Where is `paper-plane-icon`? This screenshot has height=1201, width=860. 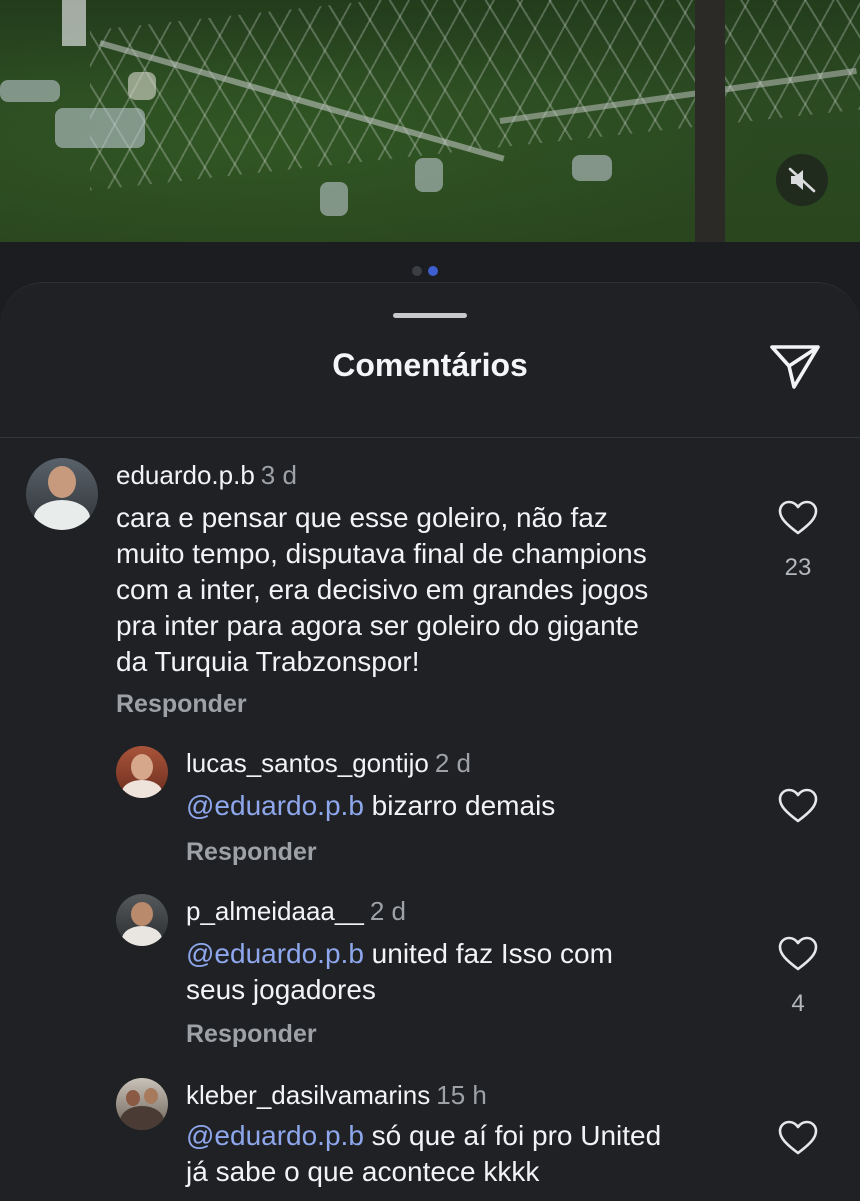 paper-plane-icon is located at coordinates (795, 366).